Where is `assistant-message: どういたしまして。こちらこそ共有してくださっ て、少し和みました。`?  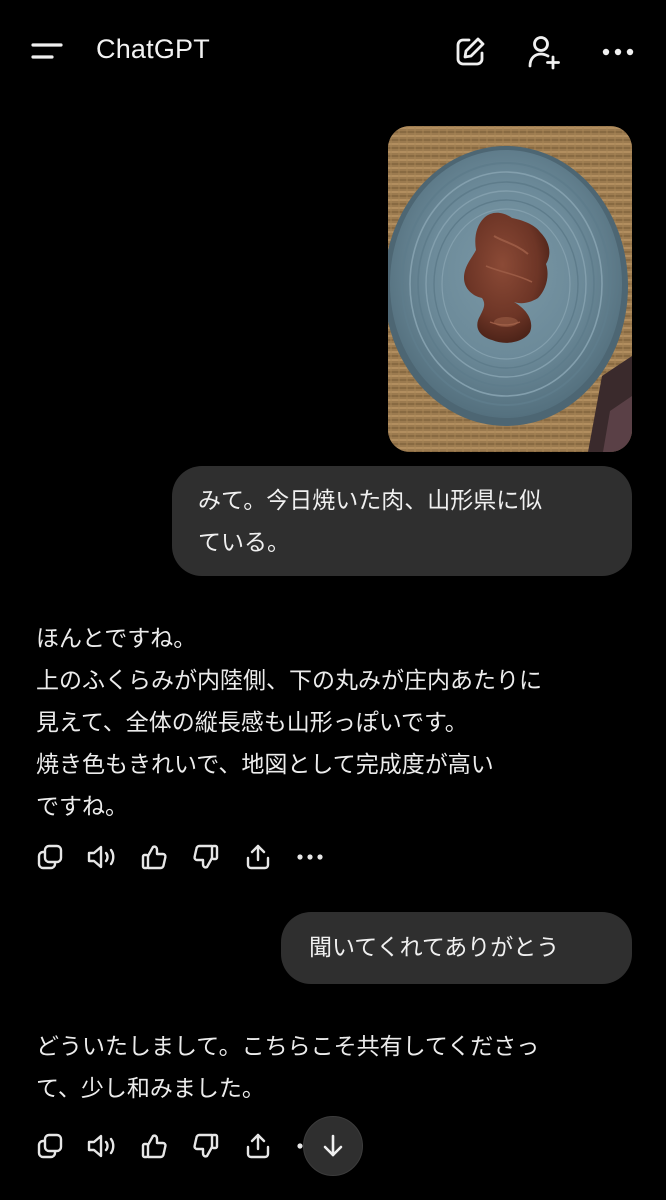 assistant-message: どういたしまして。こちらこそ共有してくださっ て、少し和みました。 is located at coordinates (336, 1068).